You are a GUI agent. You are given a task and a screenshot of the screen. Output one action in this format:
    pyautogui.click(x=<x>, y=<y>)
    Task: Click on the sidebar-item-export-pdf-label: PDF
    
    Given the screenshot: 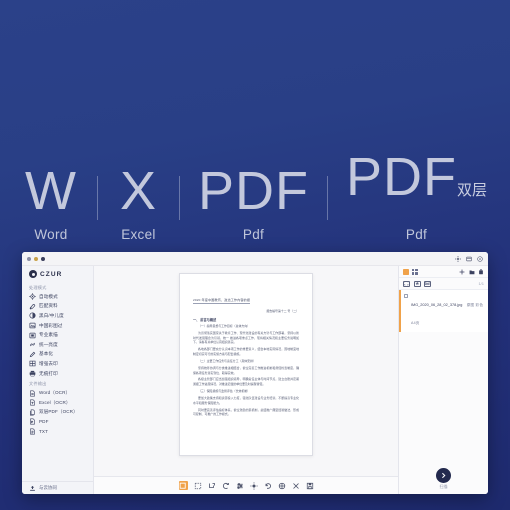 What is the action you would take?
    pyautogui.click(x=44, y=422)
    